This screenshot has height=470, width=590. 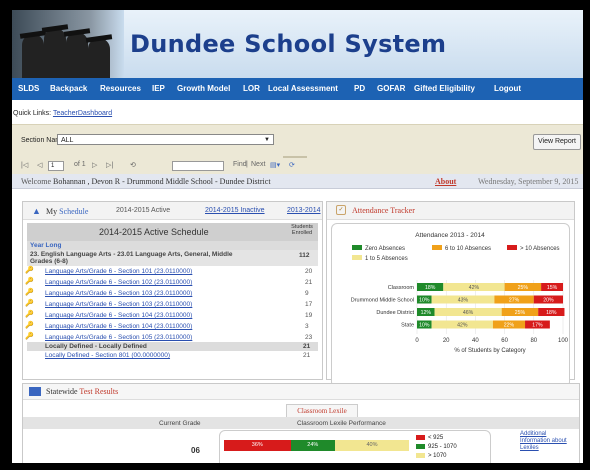 What do you see at coordinates (24, 165) in the screenshot?
I see `first-page-icon: |◁` at bounding box center [24, 165].